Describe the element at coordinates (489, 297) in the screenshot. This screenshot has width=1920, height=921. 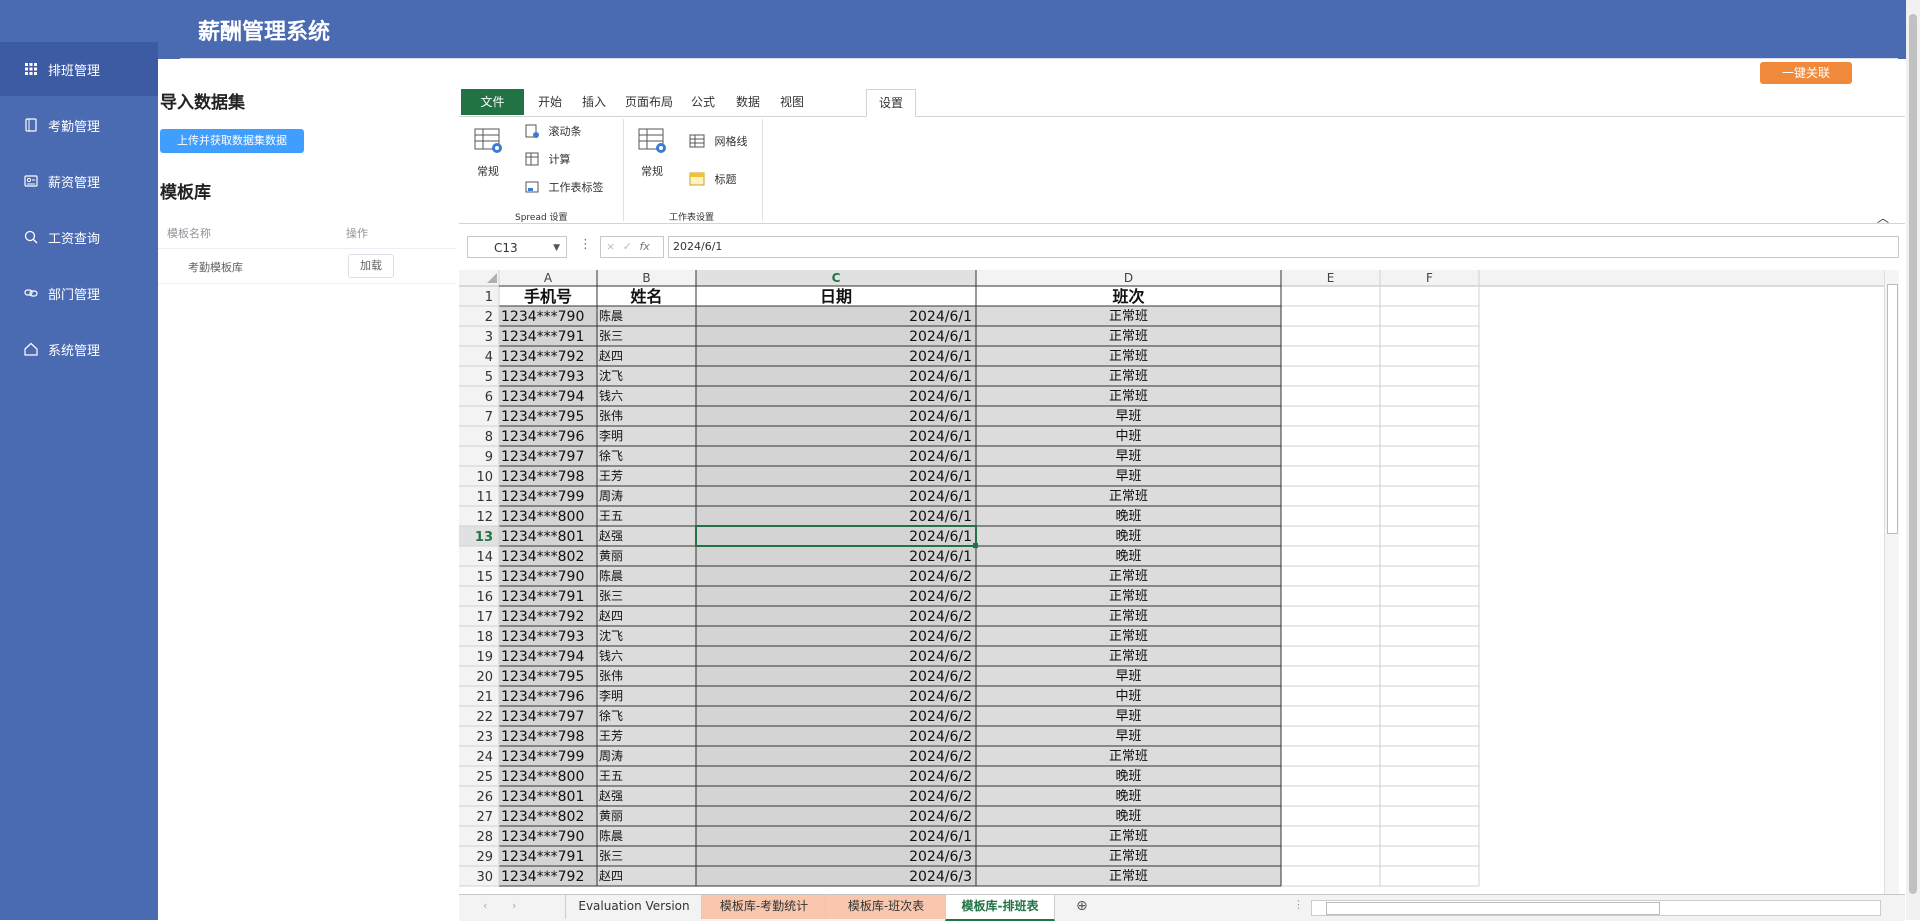
I see `row-header-1: 1` at that location.